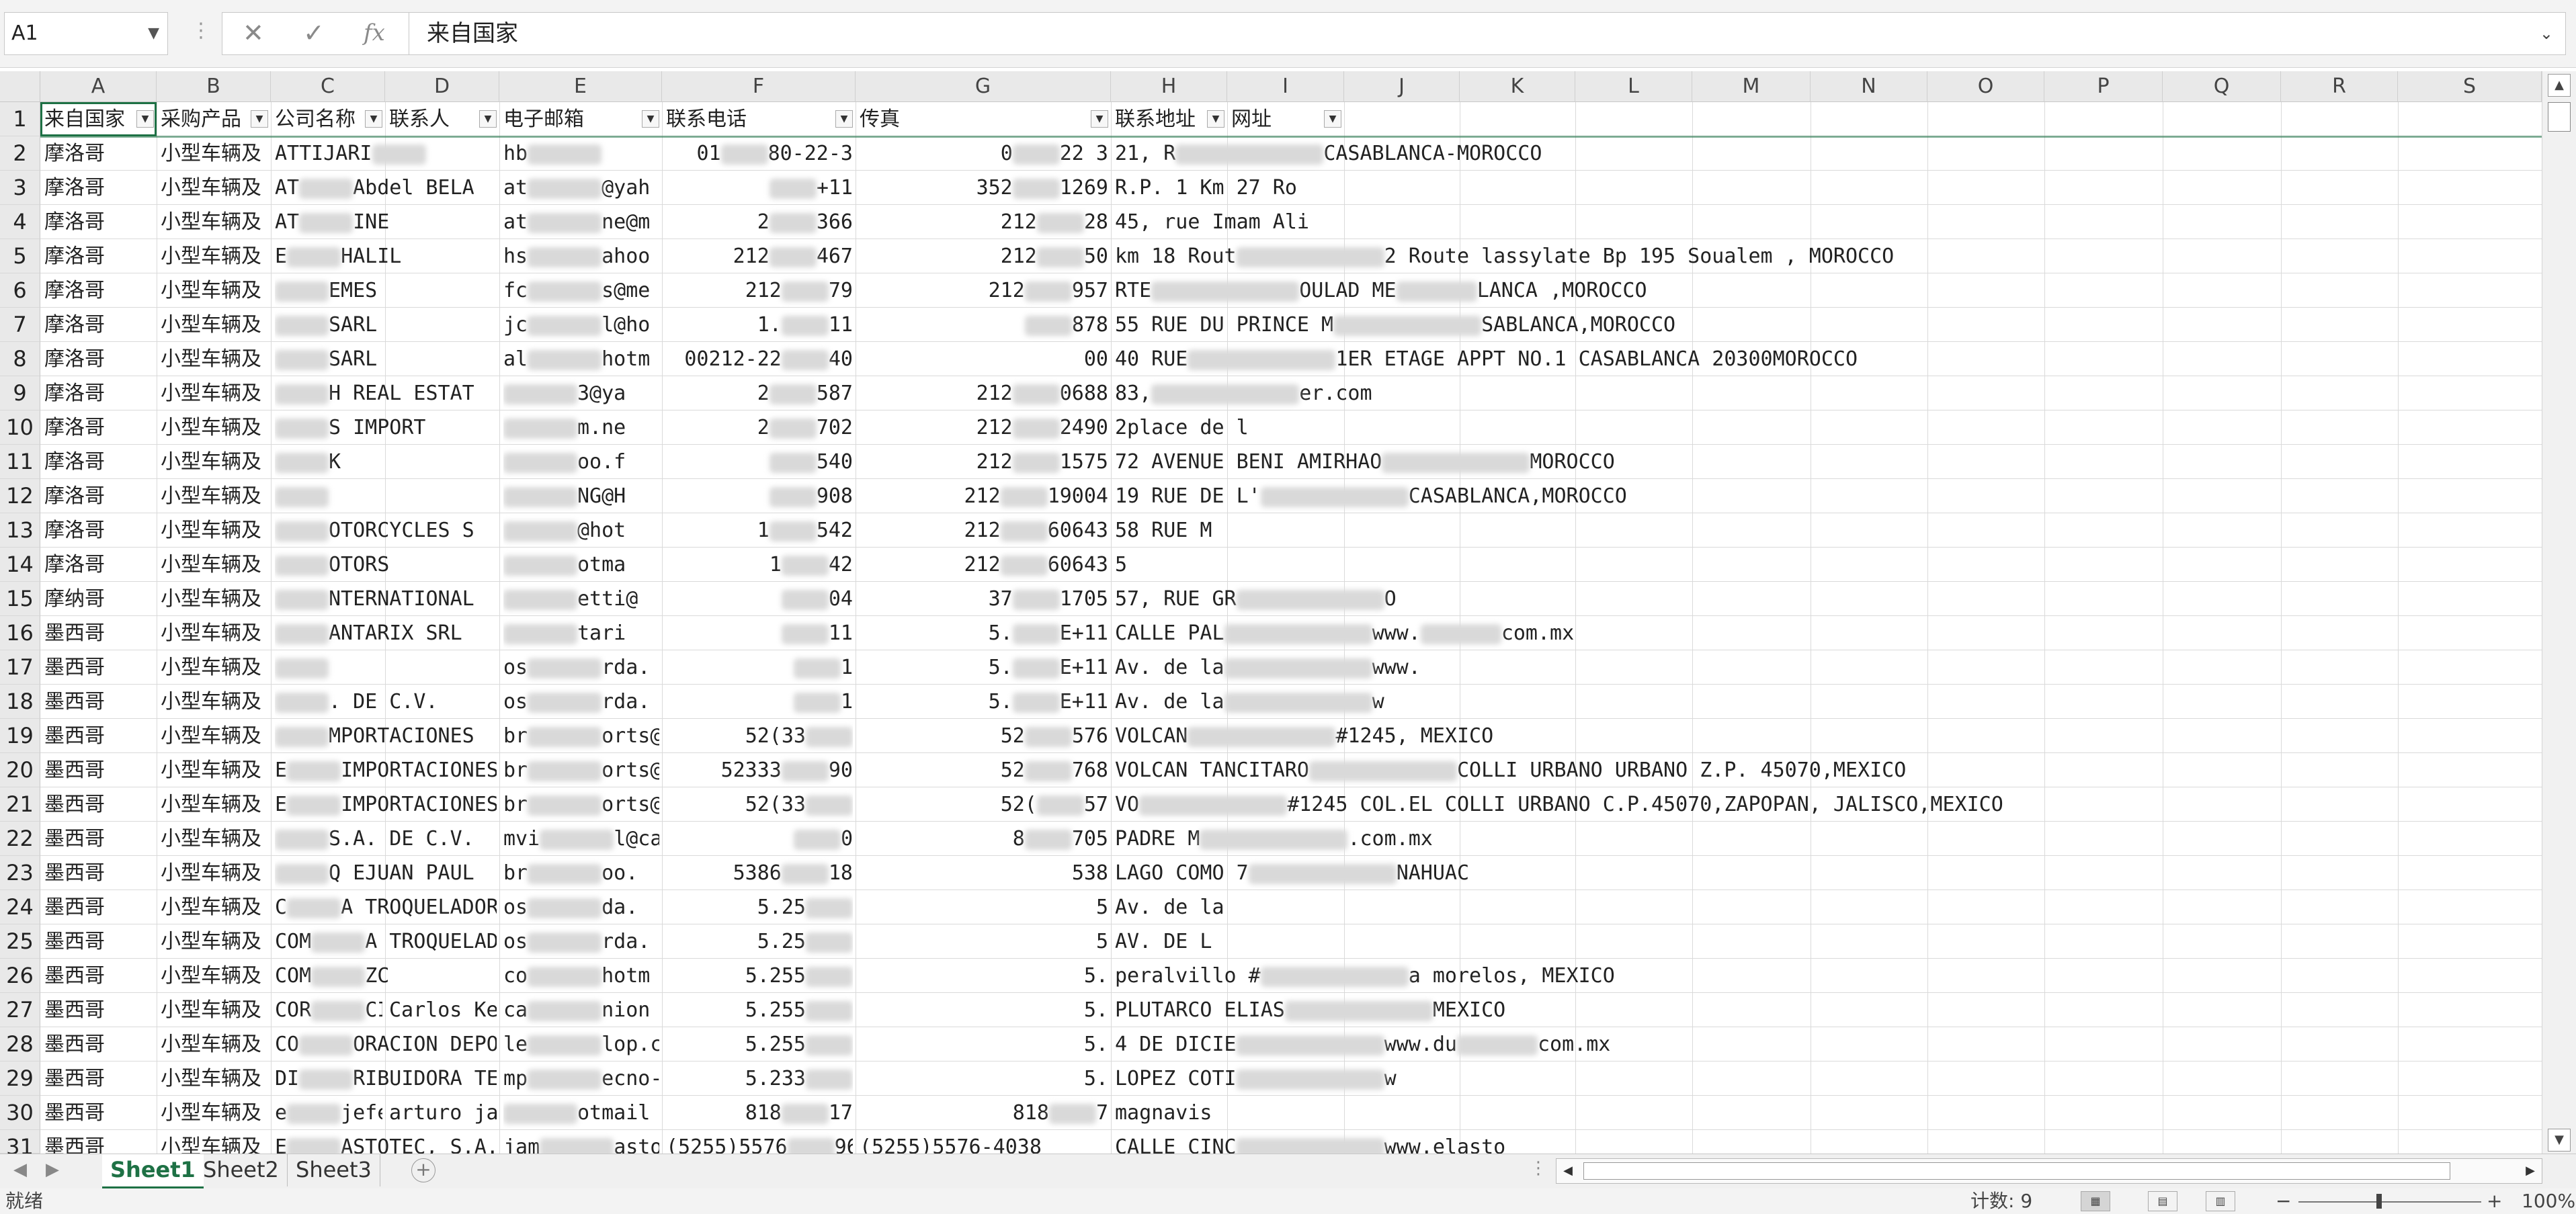 The height and width of the screenshot is (1214, 2576). Describe the element at coordinates (386, 873) in the screenshot. I see `cell-company: Q EJUAN PAUL` at that location.